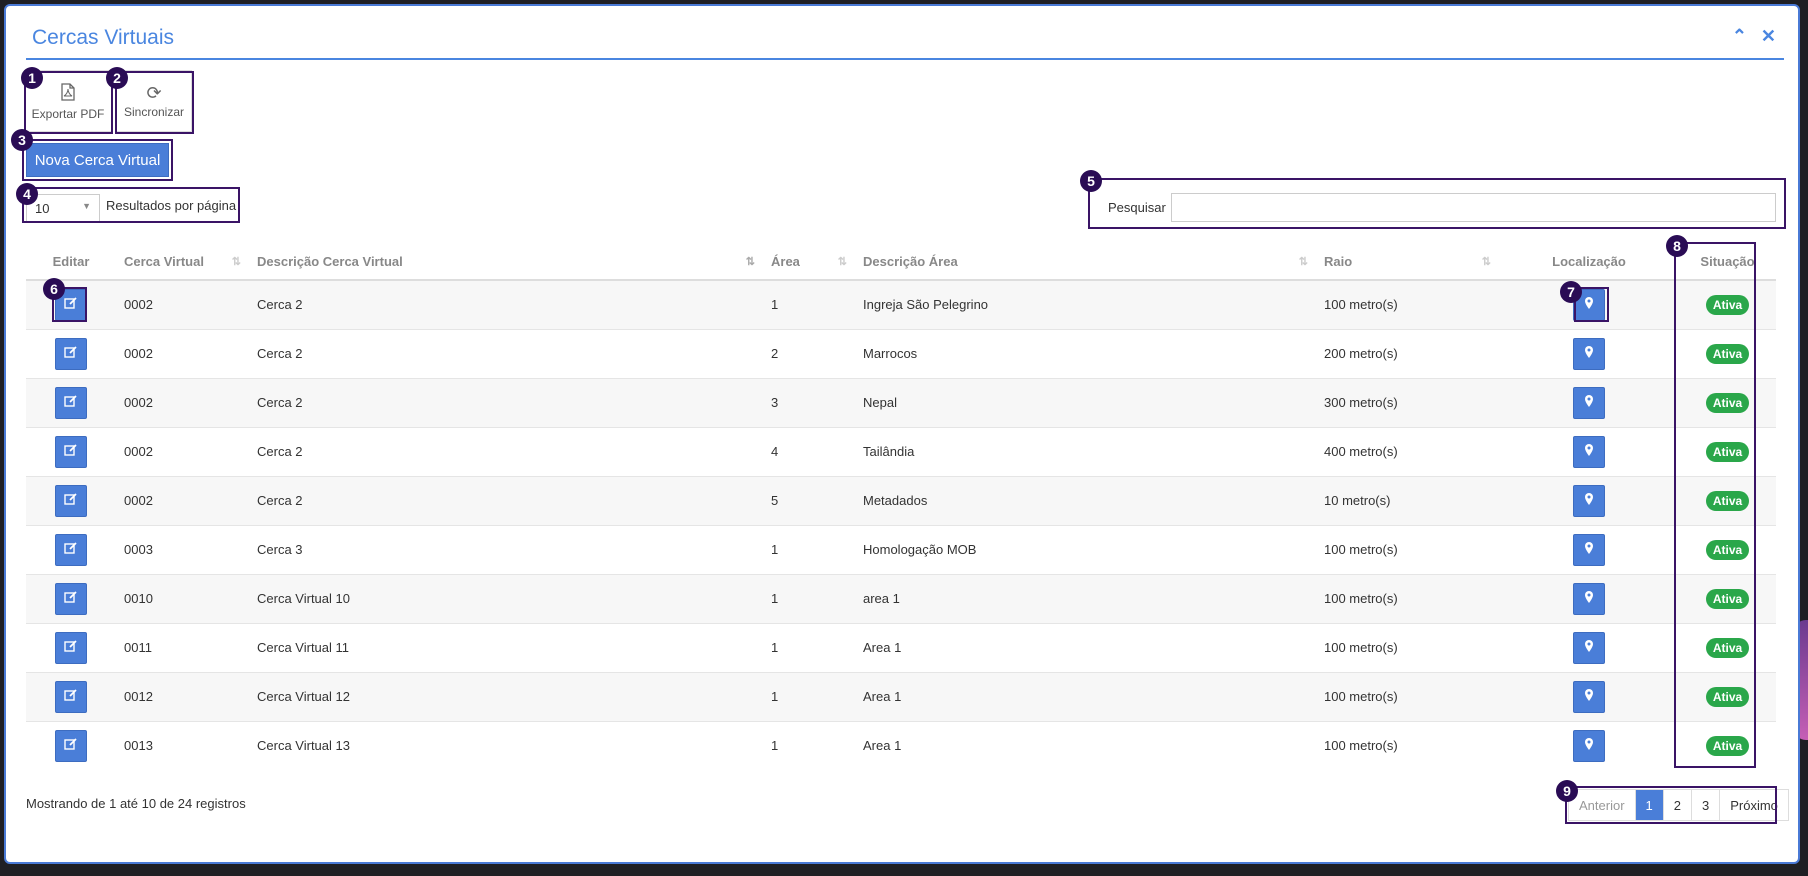 Image resolution: width=1808 pixels, height=876 pixels. I want to click on table-row: 0002 Cerca 2 2 Marrocos 200 metro(s) Ativa, so click(901, 353).